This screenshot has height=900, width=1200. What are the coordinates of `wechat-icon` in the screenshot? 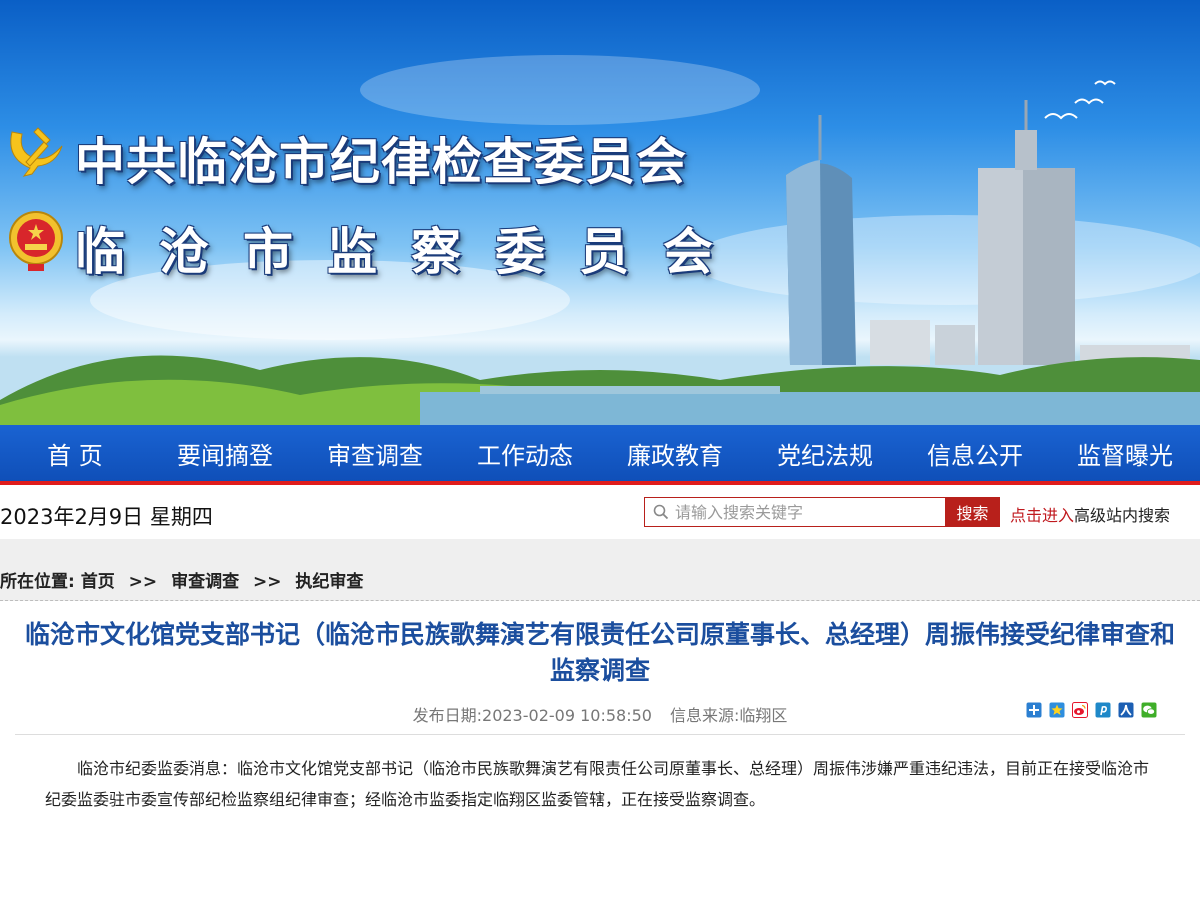 It's located at (1149, 710).